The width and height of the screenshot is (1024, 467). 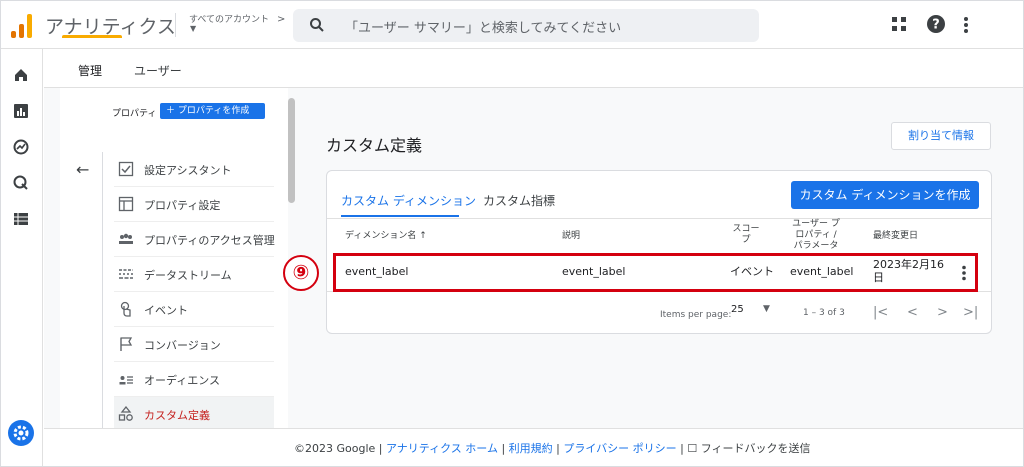 What do you see at coordinates (21, 75) in the screenshot?
I see `home-icon` at bounding box center [21, 75].